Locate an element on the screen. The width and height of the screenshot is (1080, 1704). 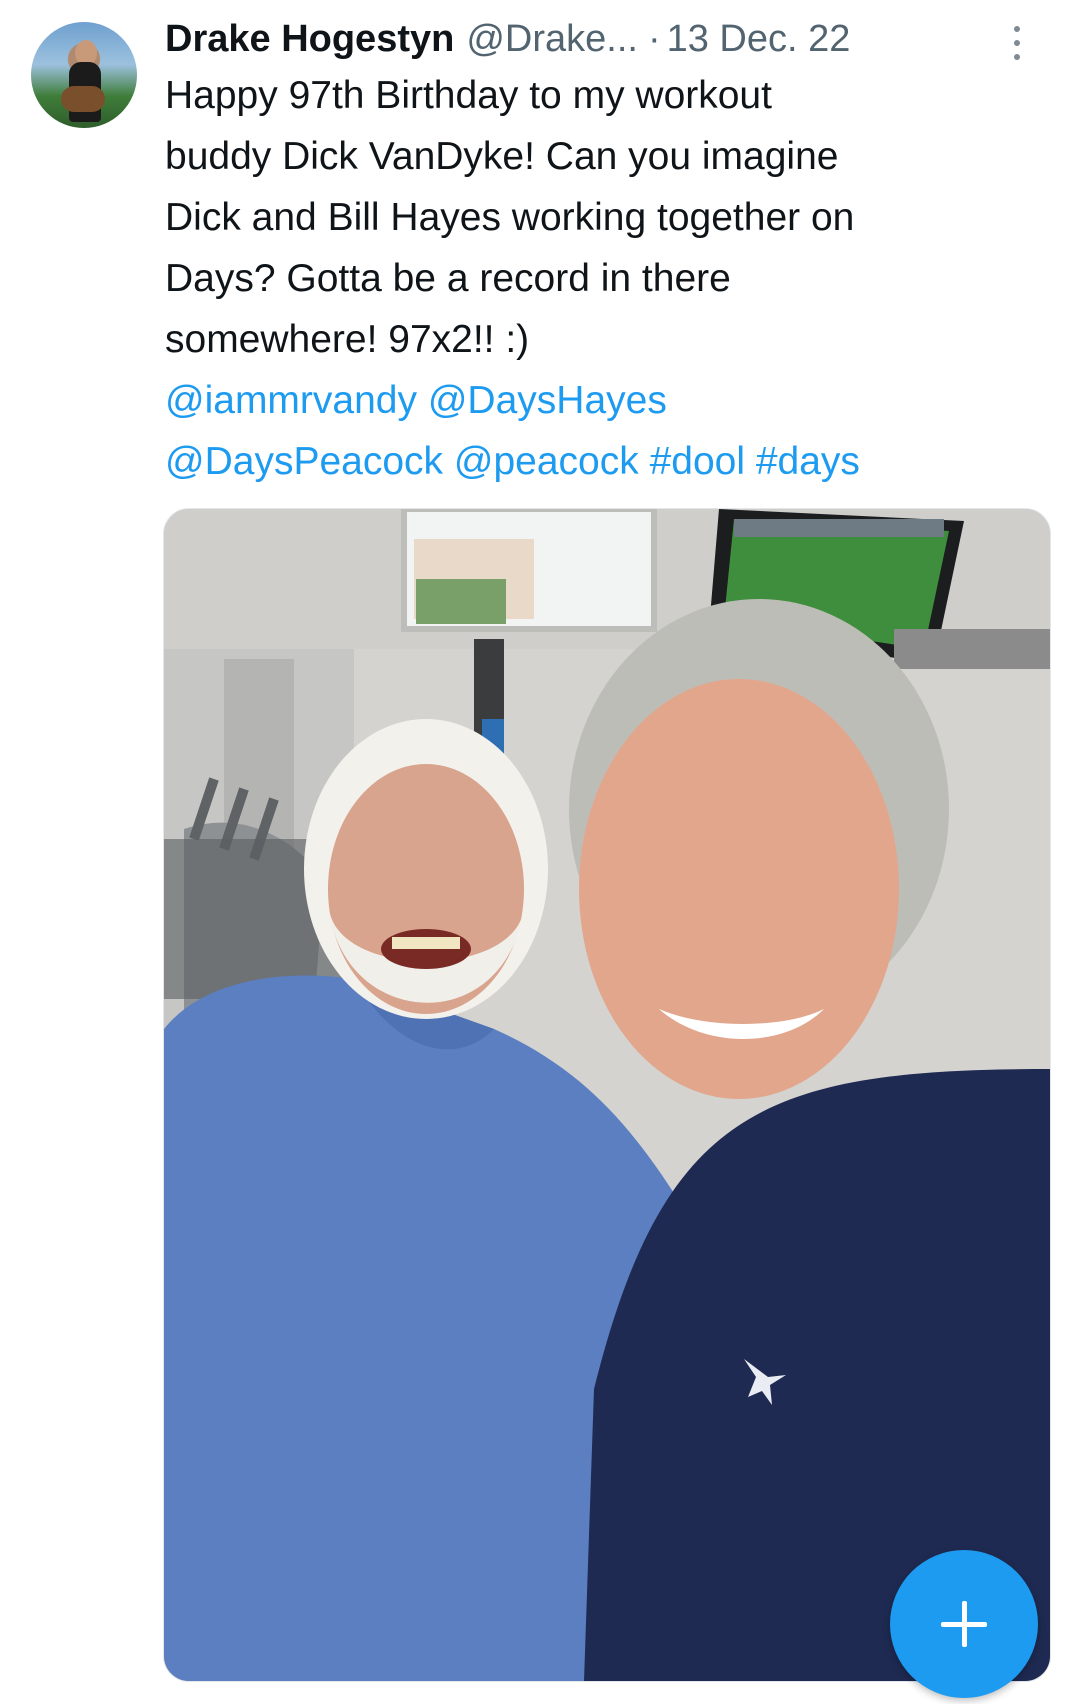
tweet-text-line: Happy 97th Birthday to my workout is located at coordinates (468, 95).